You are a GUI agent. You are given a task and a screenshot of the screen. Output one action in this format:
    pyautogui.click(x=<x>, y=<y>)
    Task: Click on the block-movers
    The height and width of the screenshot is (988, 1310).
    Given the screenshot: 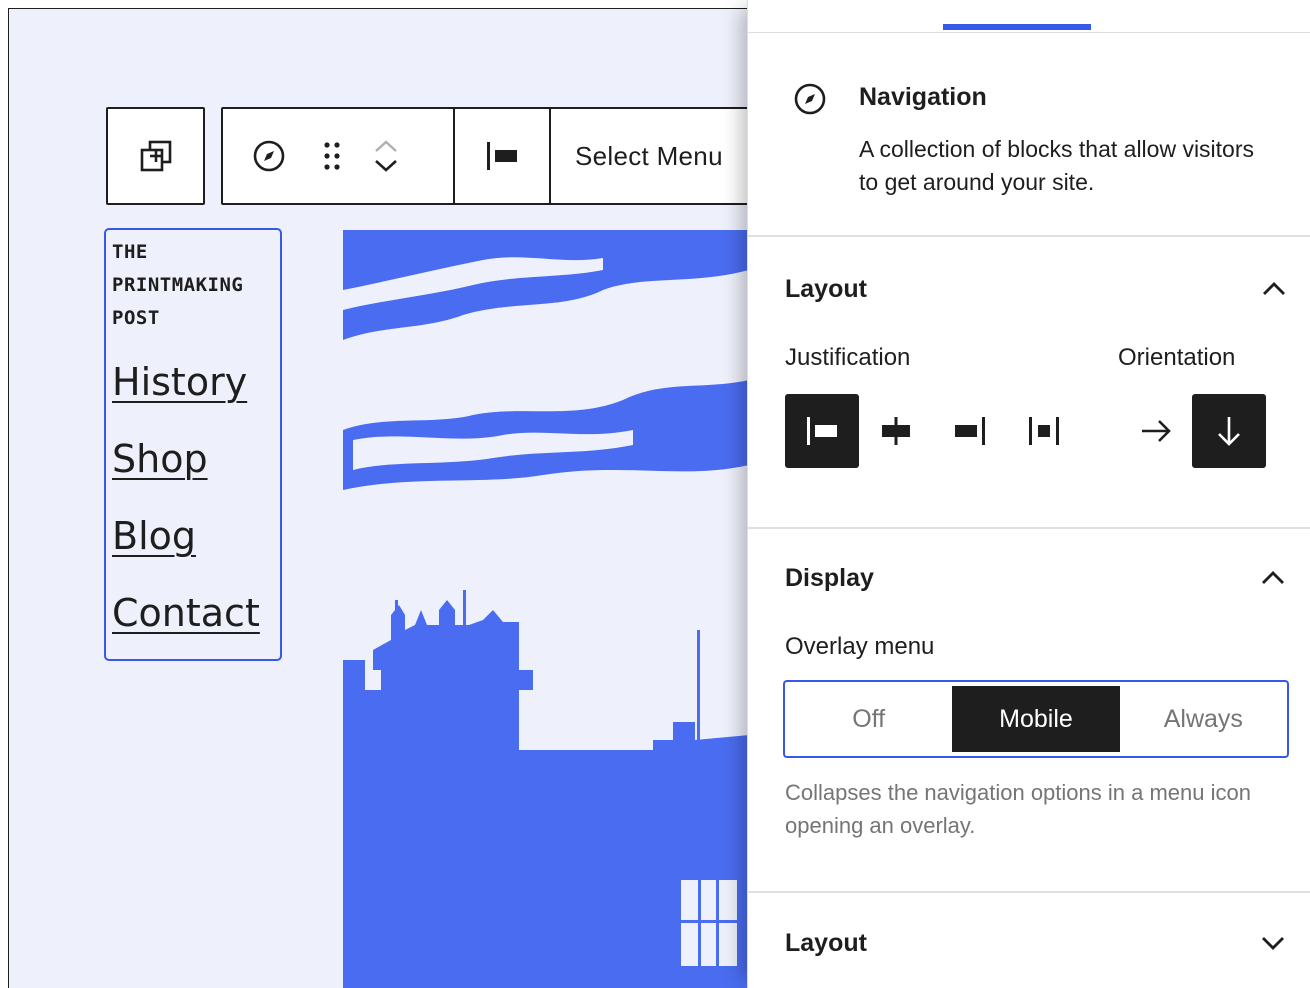 What is the action you would take?
    pyautogui.click(x=386, y=156)
    